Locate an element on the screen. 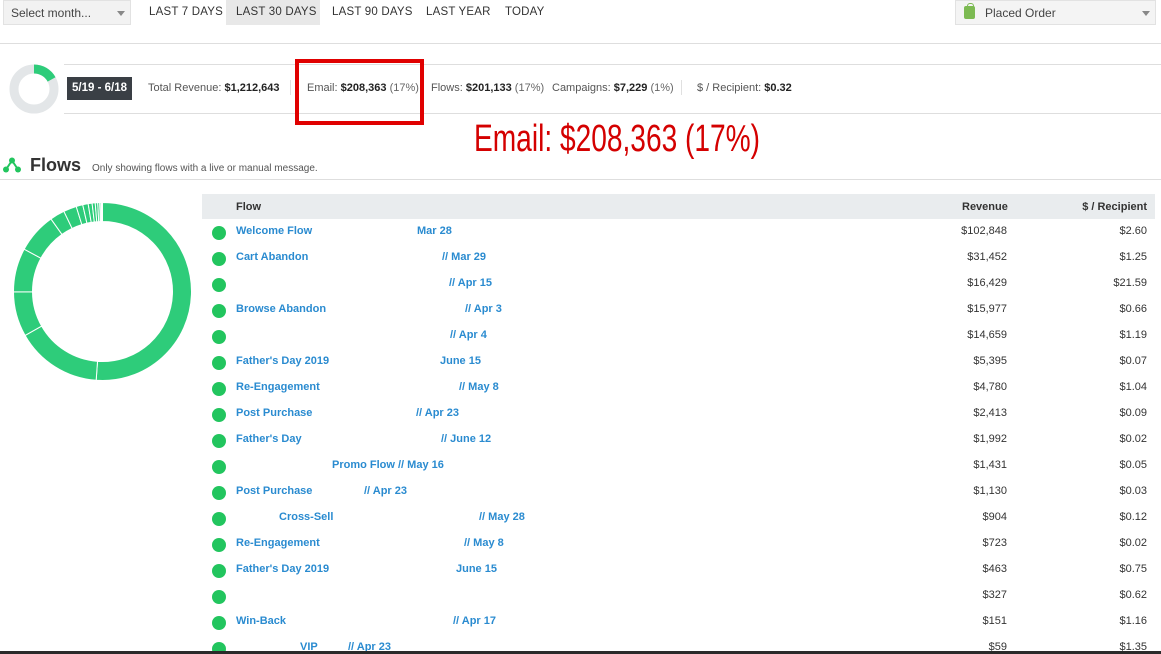 The width and height of the screenshot is (1161, 654). campaigns-pct: (1%) is located at coordinates (662, 88).